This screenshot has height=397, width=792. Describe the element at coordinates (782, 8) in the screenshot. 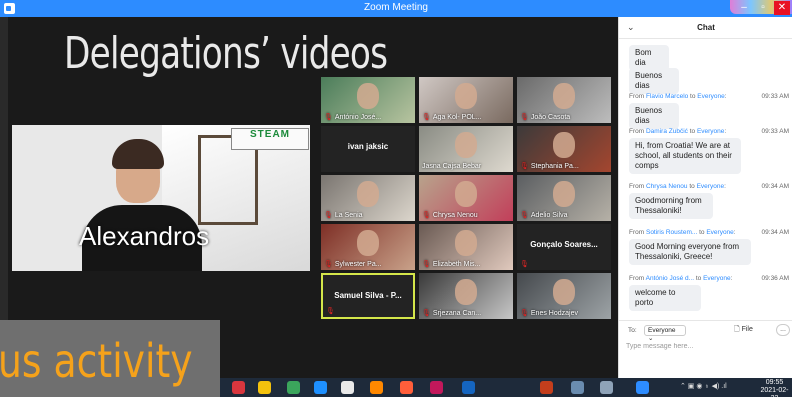

I see `close-button: ✕` at that location.